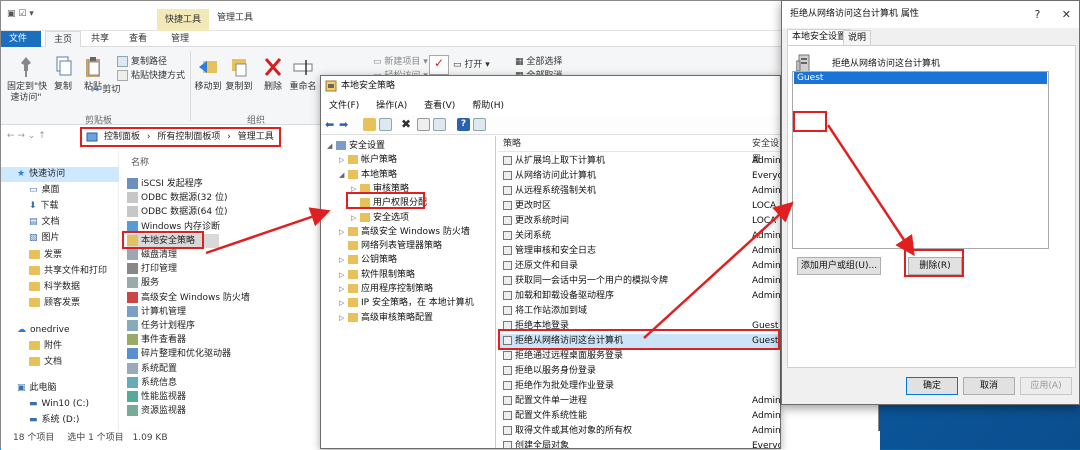 This screenshot has height=450, width=1080. What do you see at coordinates (21, 39) in the screenshot?
I see `tab-file: 文件` at bounding box center [21, 39].